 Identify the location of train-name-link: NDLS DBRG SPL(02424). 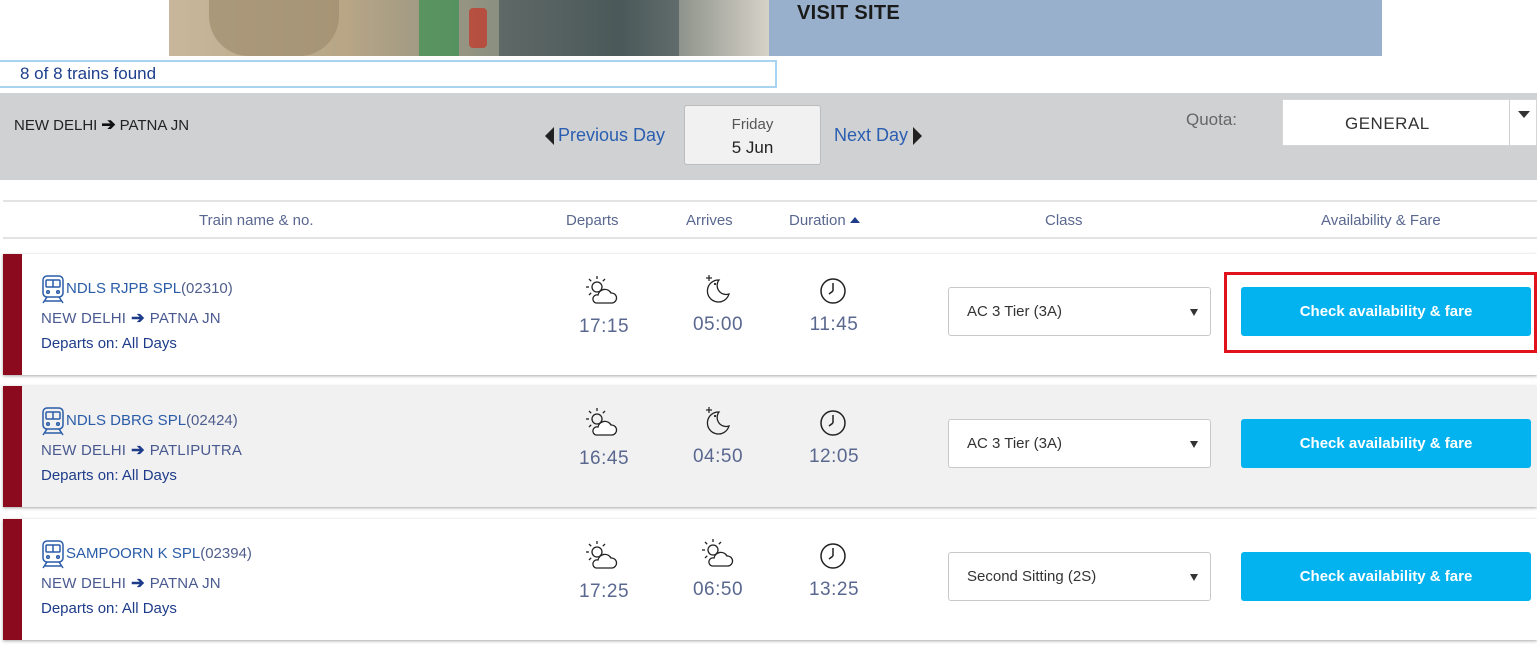
(152, 420).